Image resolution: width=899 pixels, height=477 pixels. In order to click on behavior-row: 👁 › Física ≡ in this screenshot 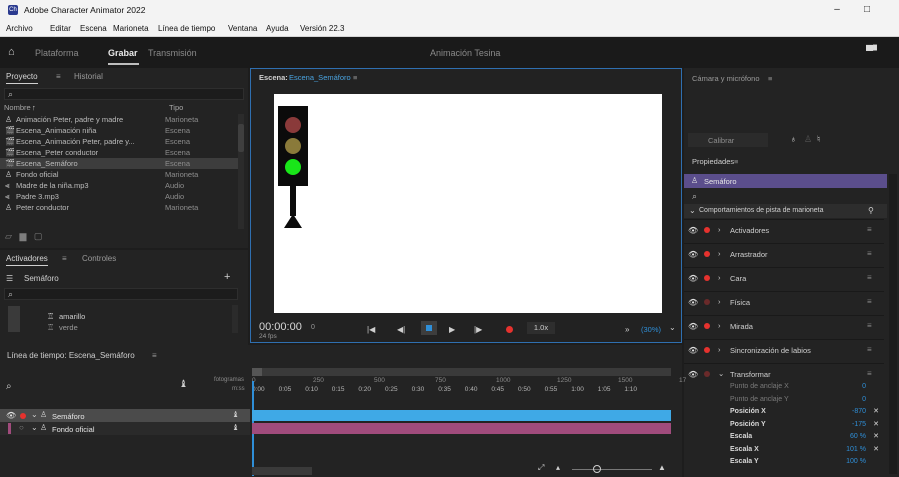, I will do `click(784, 302)`.